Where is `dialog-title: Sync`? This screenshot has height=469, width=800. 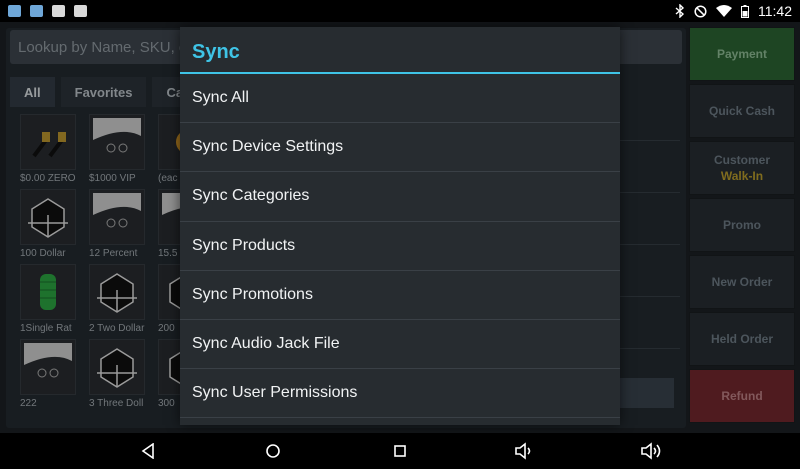
dialog-title: Sync is located at coordinates (400, 50).